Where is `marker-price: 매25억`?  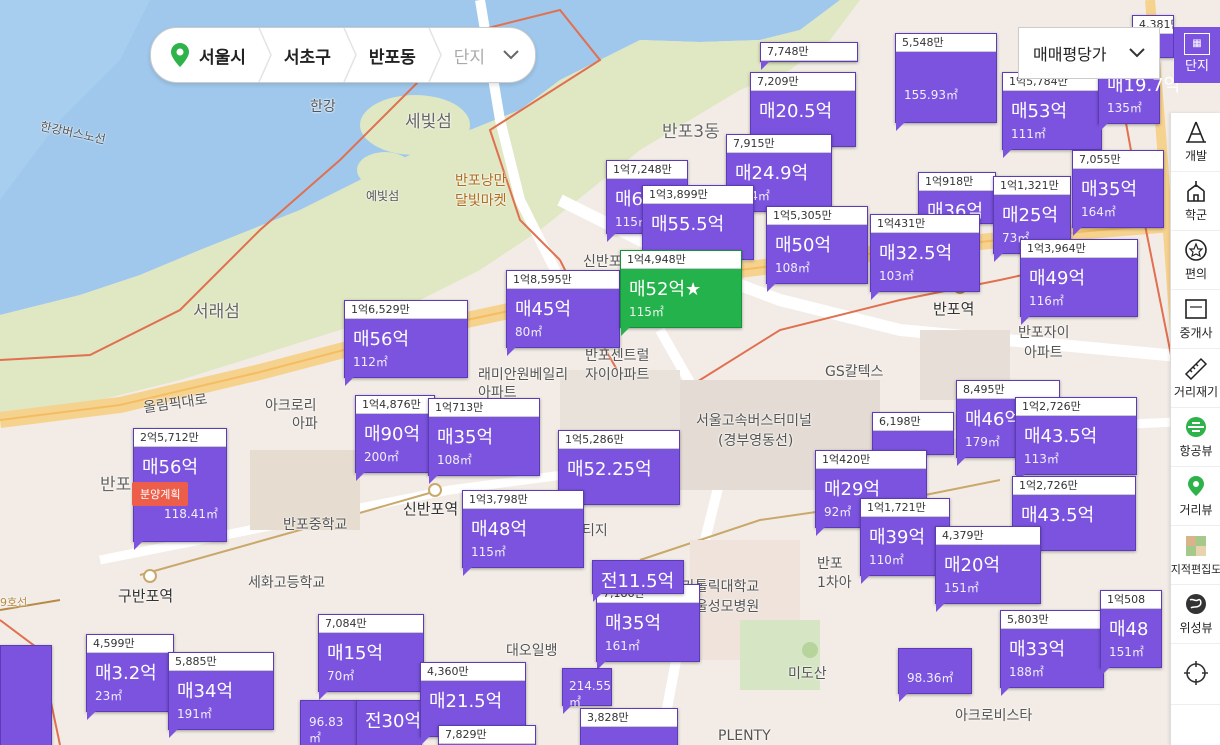 marker-price: 매25억 is located at coordinates (1030, 215).